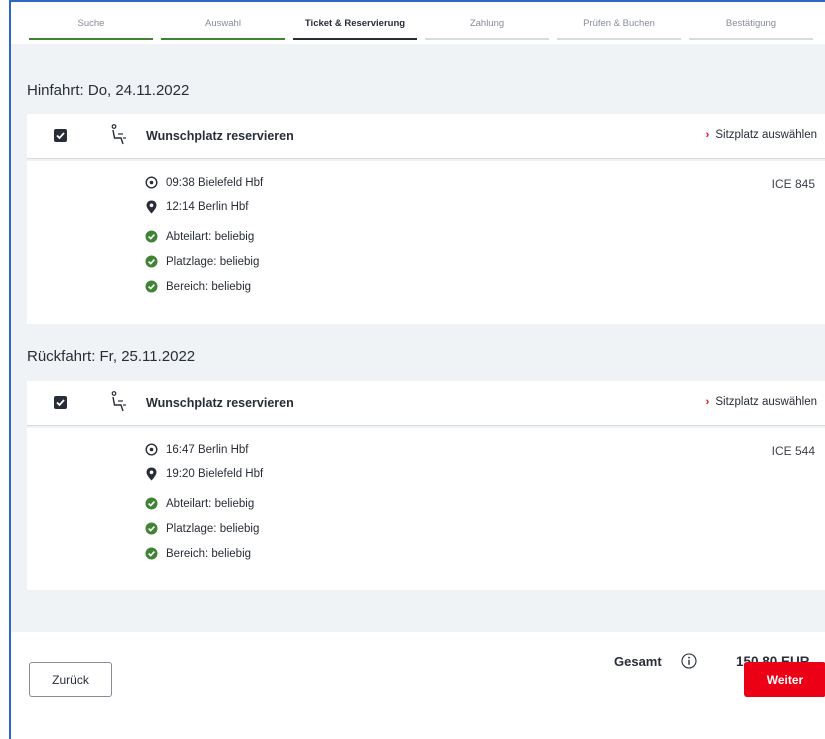  Describe the element at coordinates (111, 356) in the screenshot. I see `return-title: Rückfahrt: Fr, 25.11.2022` at that location.